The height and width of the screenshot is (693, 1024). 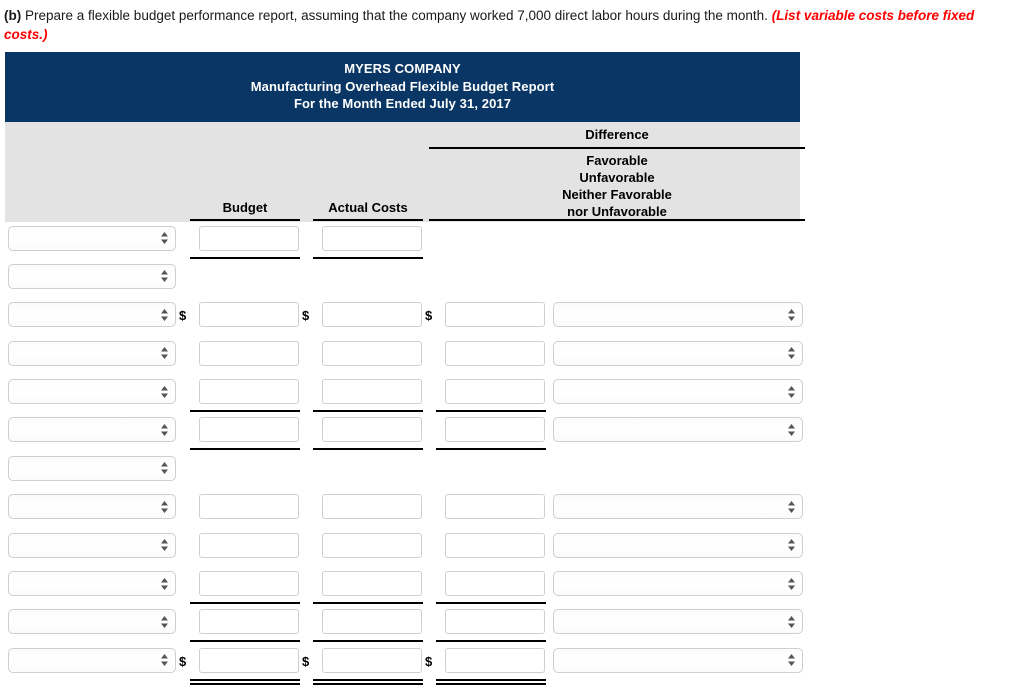 I want to click on budget-rule, so click(x=245, y=257).